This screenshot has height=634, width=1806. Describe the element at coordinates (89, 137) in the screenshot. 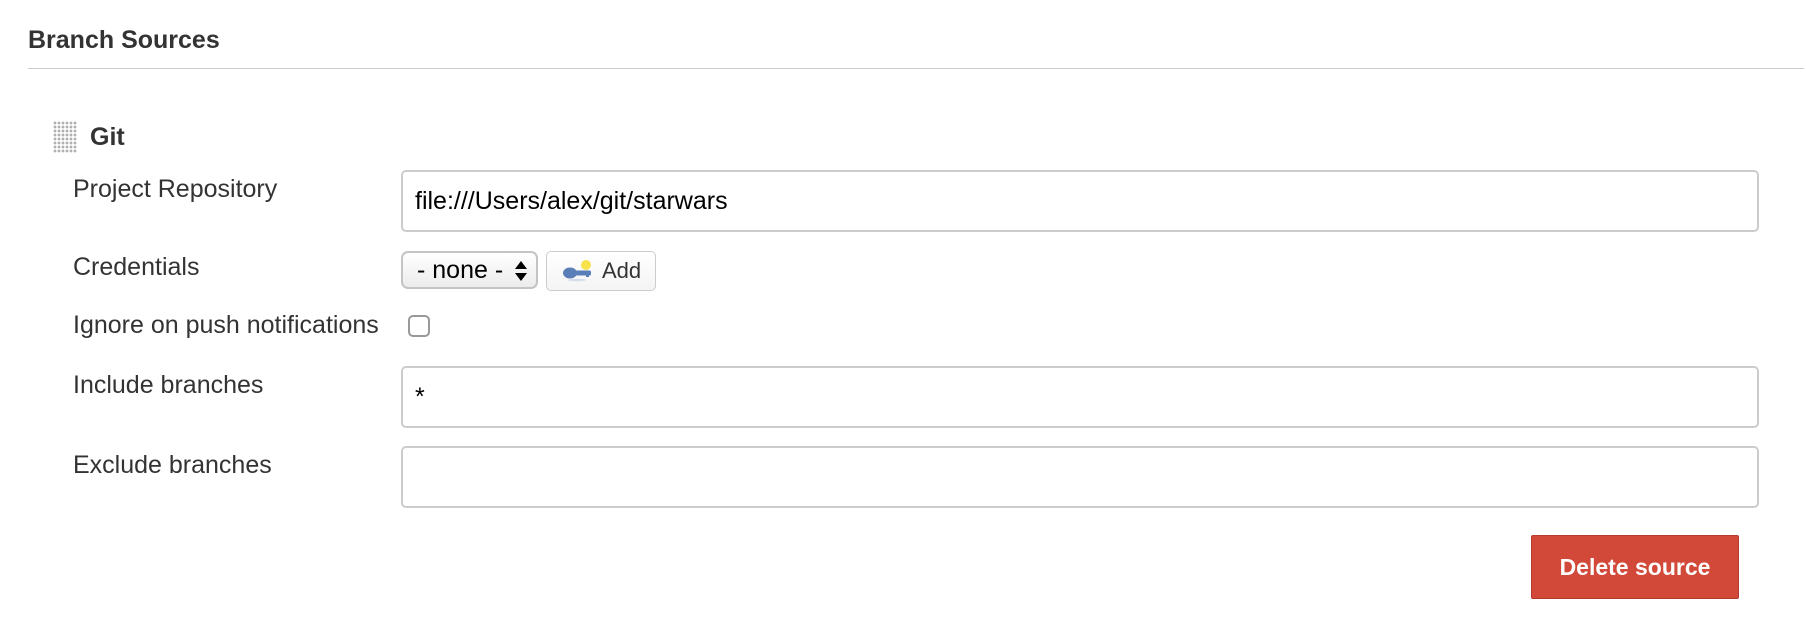

I see `source-header: Git` at that location.